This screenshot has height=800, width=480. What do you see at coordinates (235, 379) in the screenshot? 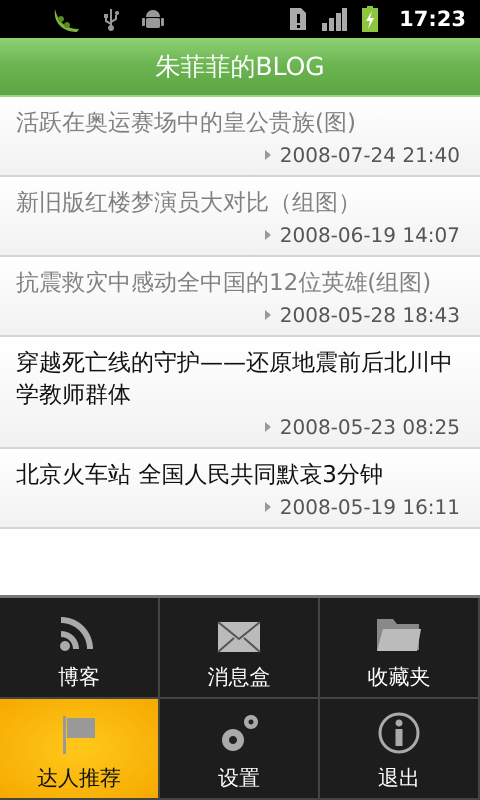
I see `post-title: 穿越死亡线的守护——还原地震前后北川中学教师群体` at bounding box center [235, 379].